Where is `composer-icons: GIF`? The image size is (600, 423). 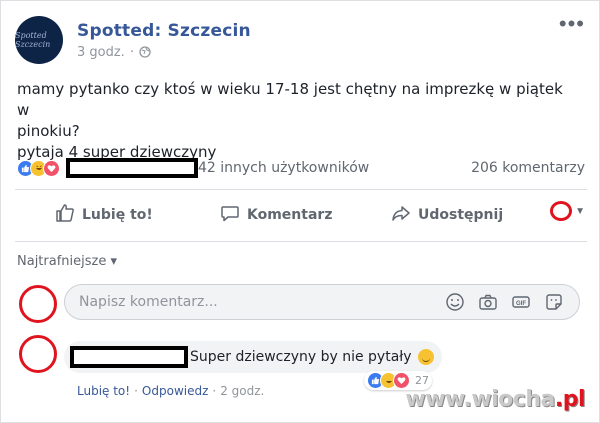
composer-icons: GIF is located at coordinates (504, 302).